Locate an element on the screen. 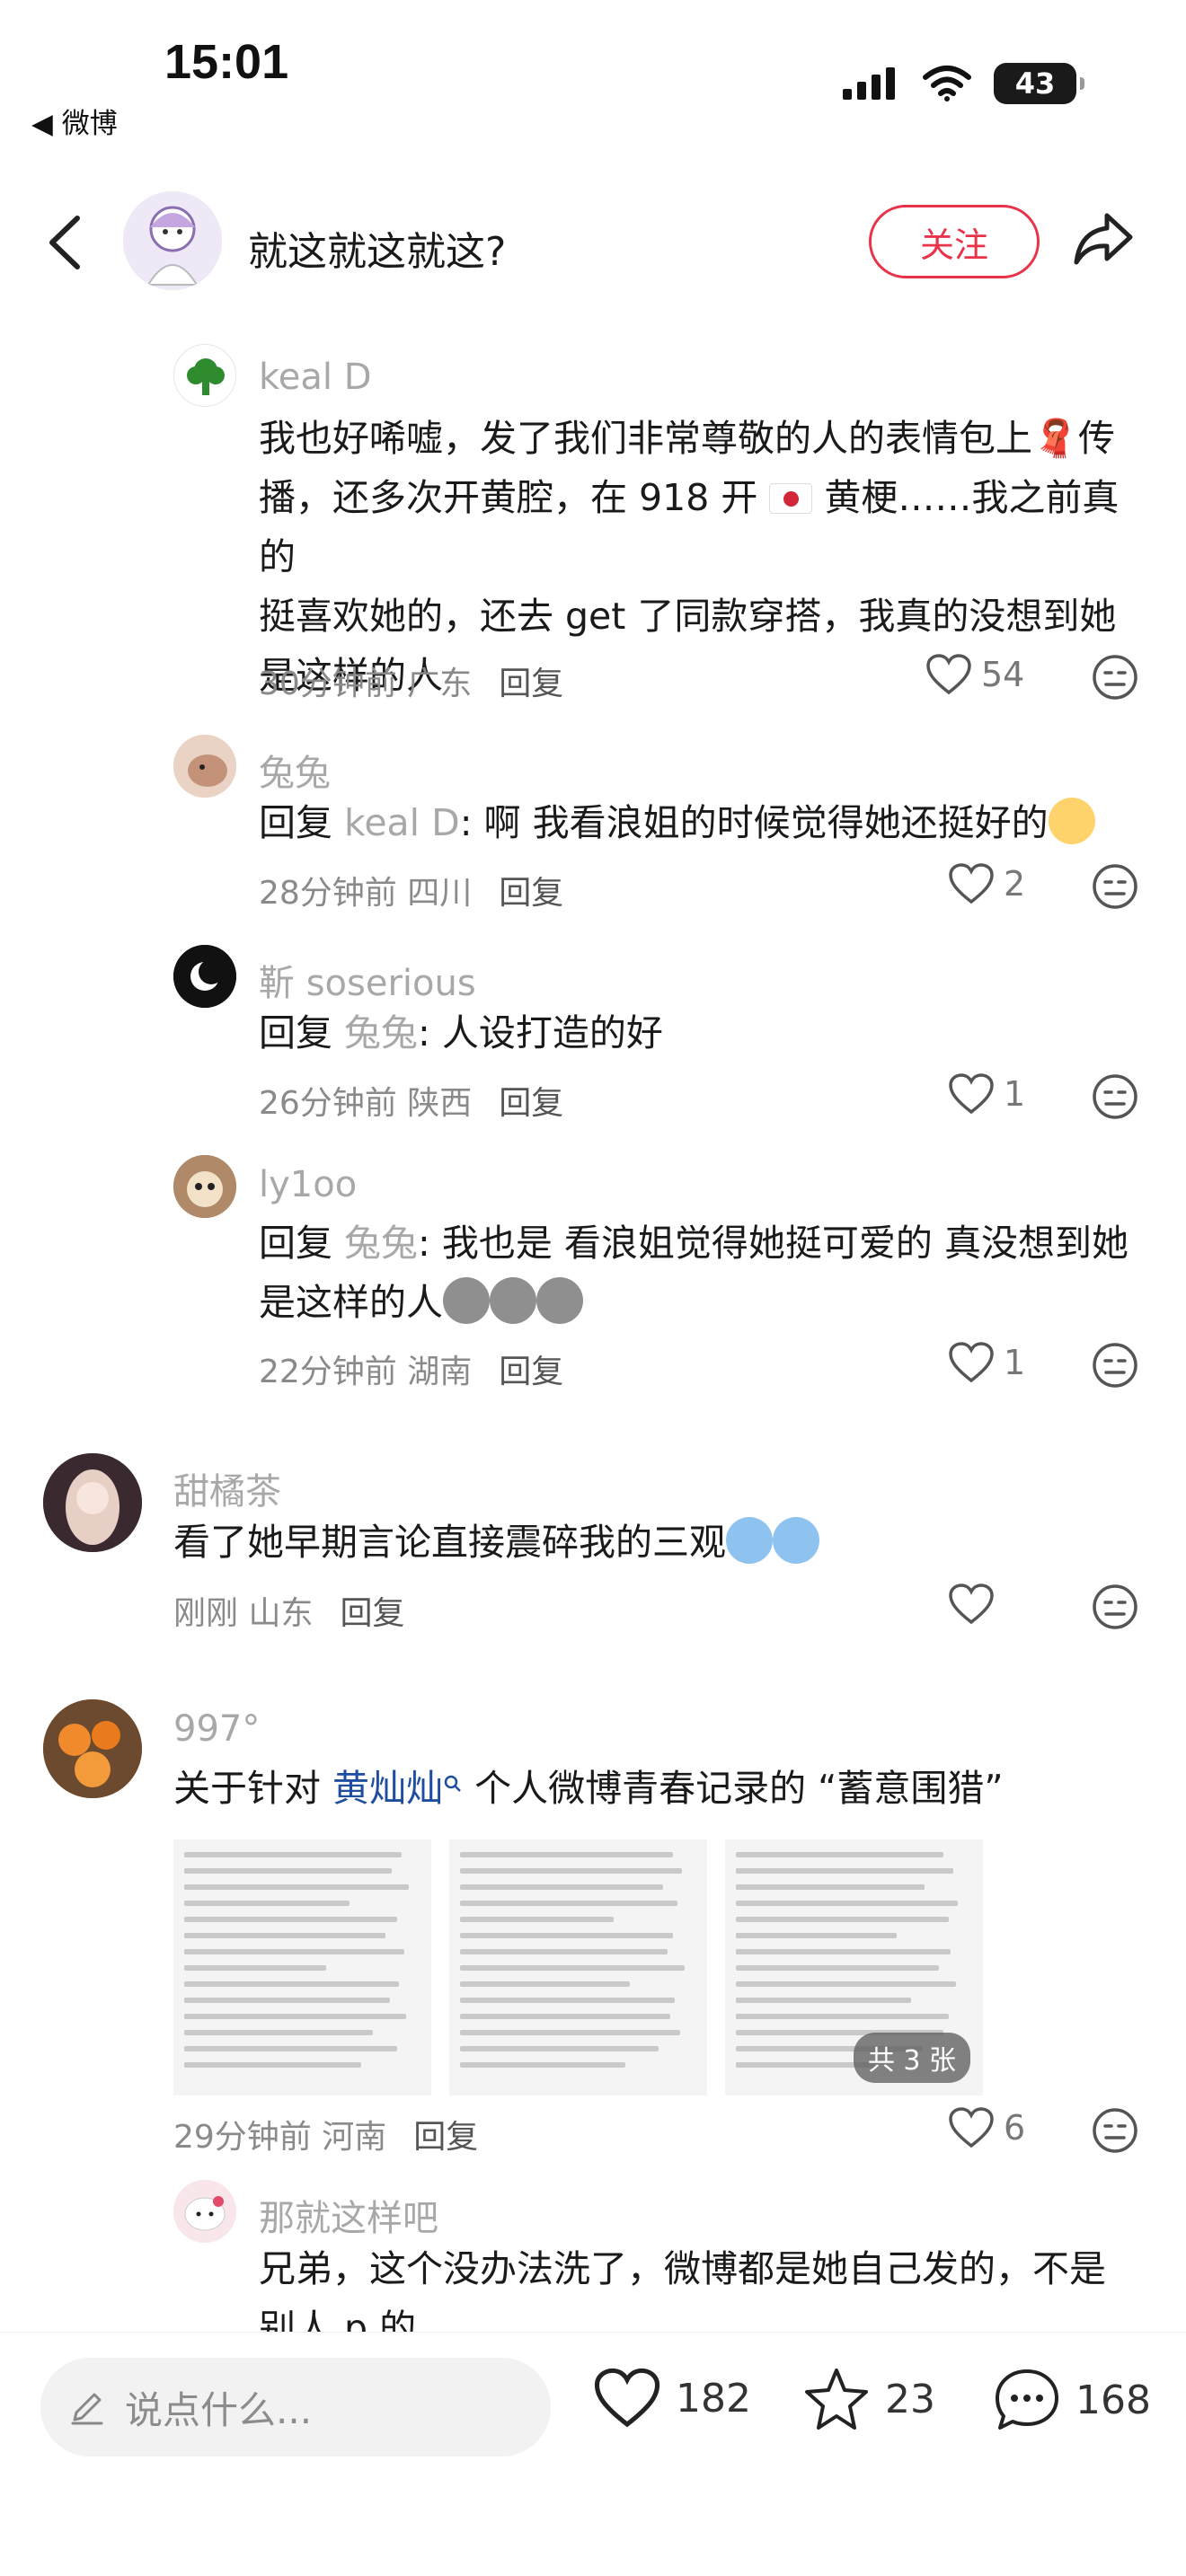  username: ly1oo is located at coordinates (308, 1184).